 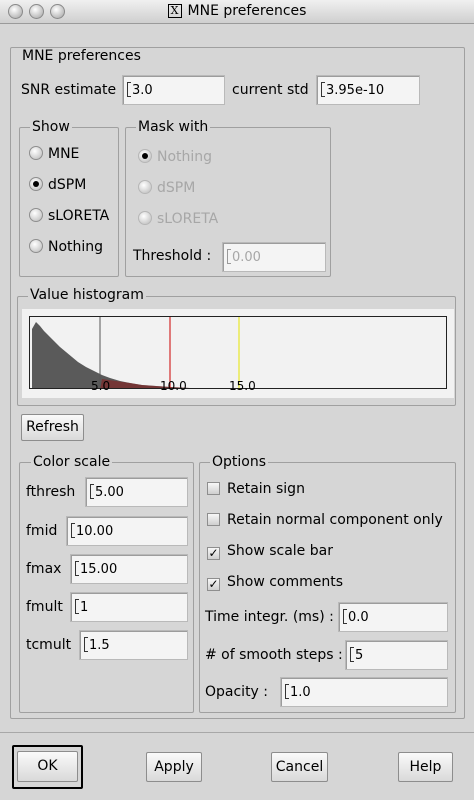 What do you see at coordinates (237, 692) in the screenshot?
I see `opacity-label: Opacity :` at bounding box center [237, 692].